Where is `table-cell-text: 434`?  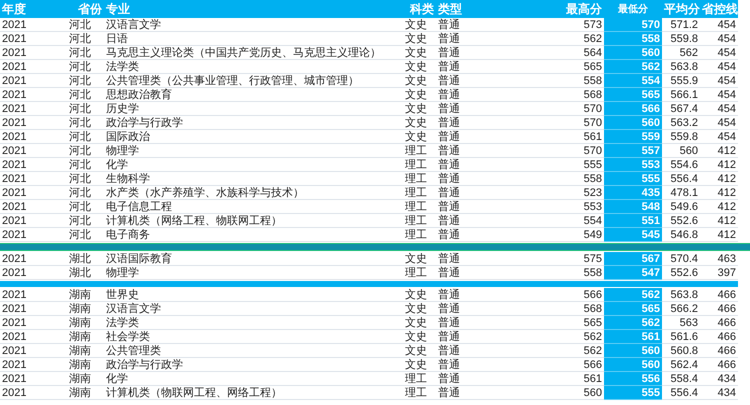 table-cell-text: 434 is located at coordinates (726, 379).